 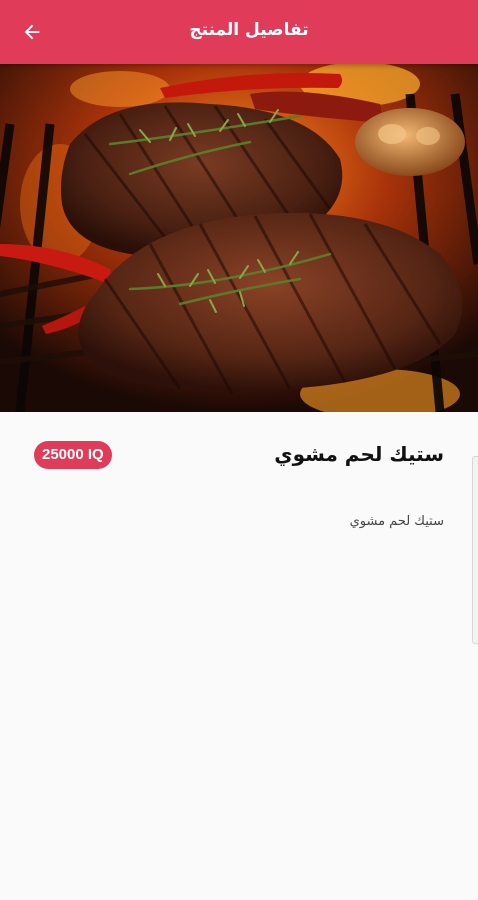 I want to click on edge-scroll-handle, so click(x=475, y=550).